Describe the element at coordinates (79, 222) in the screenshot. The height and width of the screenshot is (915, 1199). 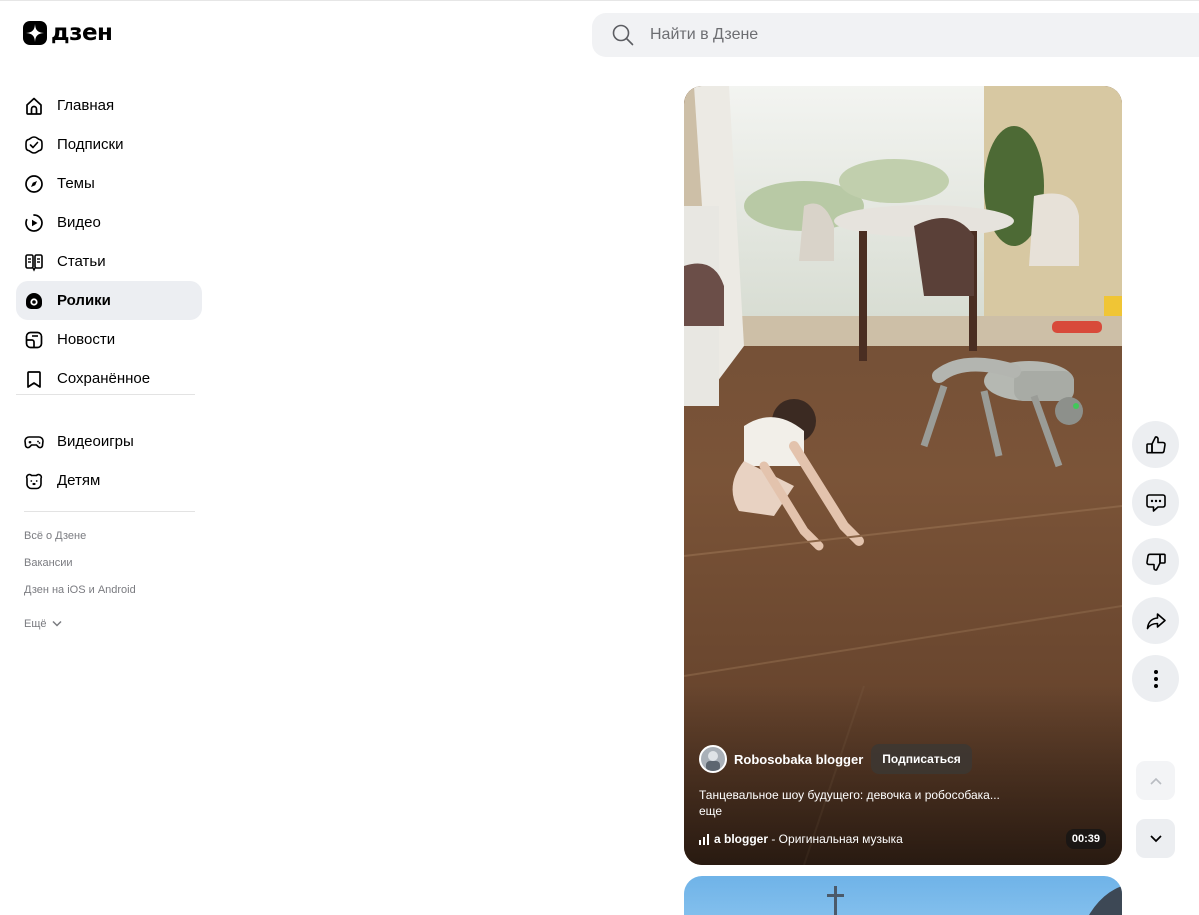
I see `sidebar-item-label: Видео` at that location.